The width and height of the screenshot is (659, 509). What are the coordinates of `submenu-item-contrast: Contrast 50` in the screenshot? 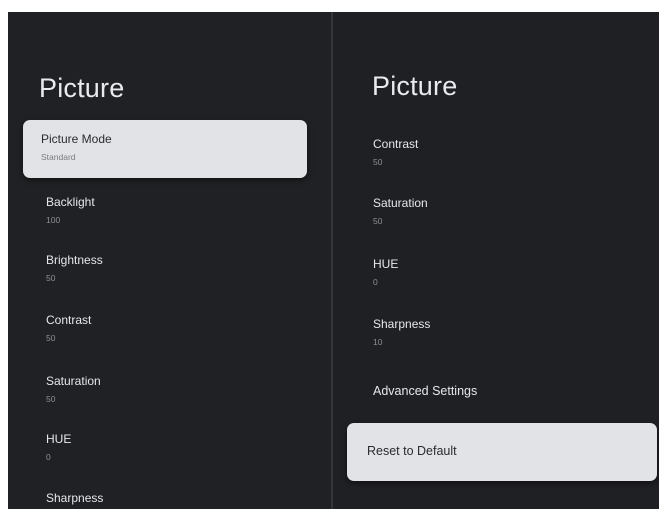 It's located at (395, 152).